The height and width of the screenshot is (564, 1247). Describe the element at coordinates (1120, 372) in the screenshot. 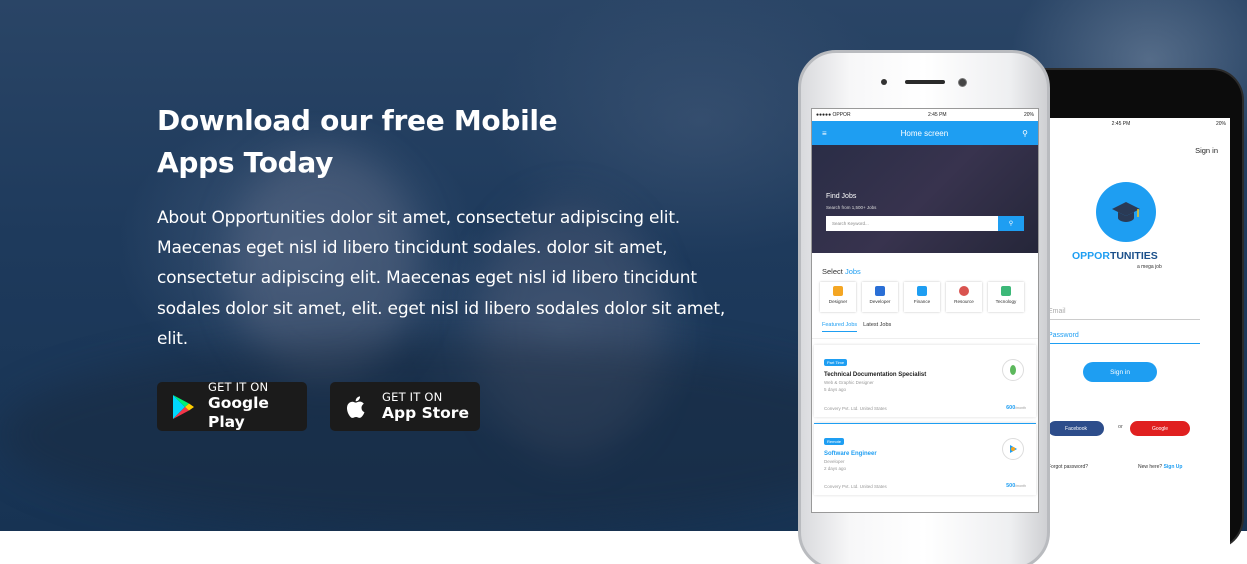

I see `sign-in-button: Sign in` at that location.